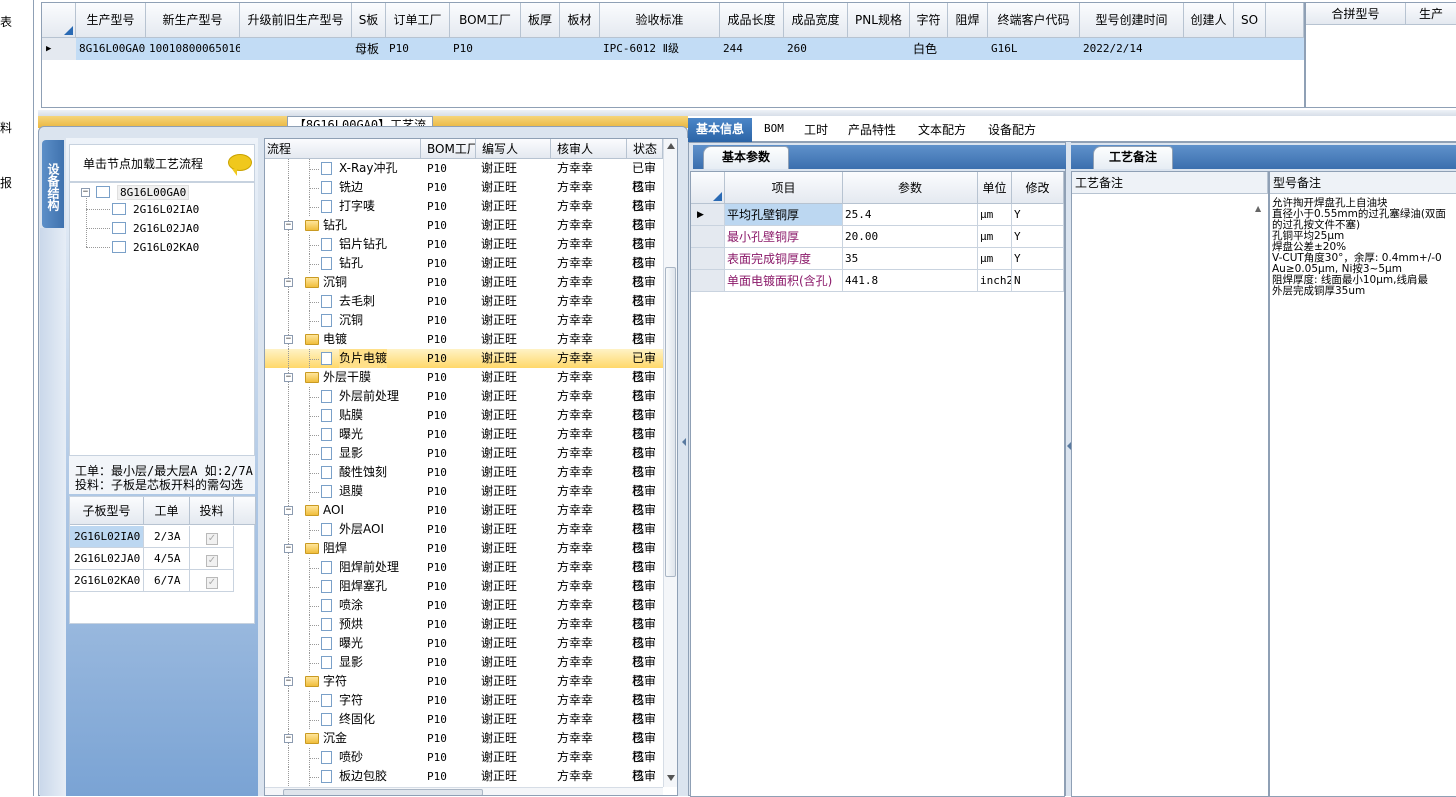 The width and height of the screenshot is (1456, 797). I want to click on tab-basic-params: 基本参数, so click(746, 157).